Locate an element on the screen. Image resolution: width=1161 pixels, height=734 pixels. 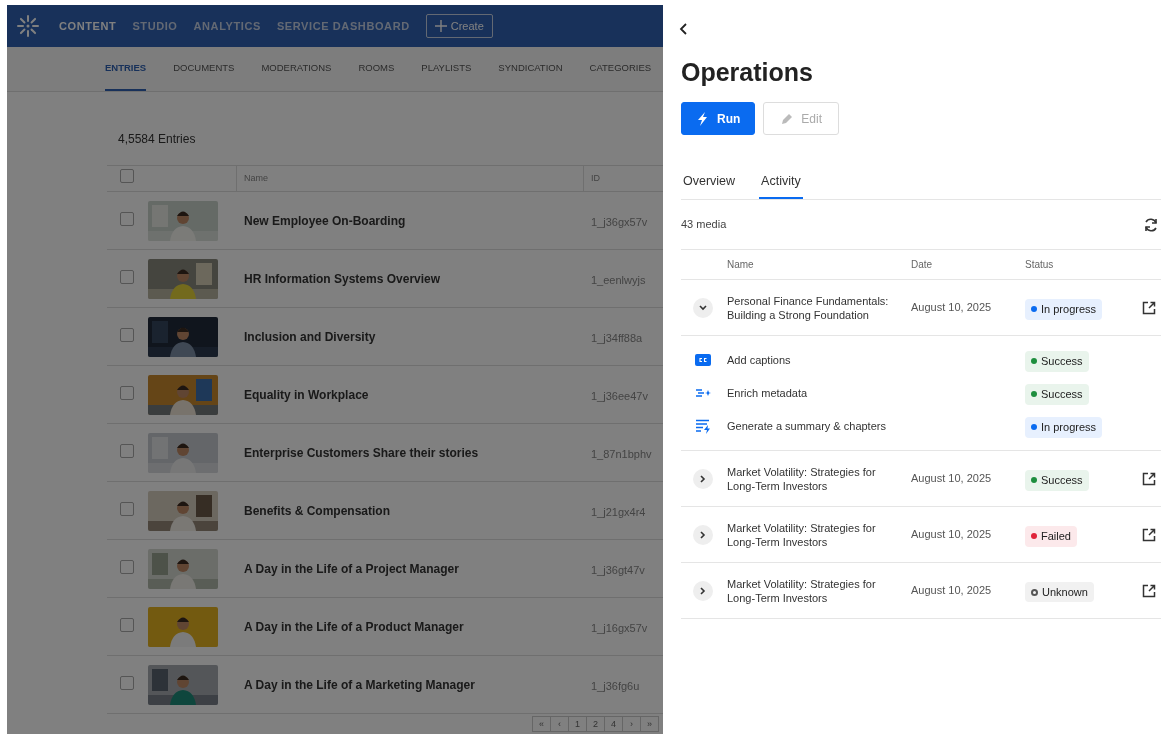
entry-title: A Day in the Life of a Project Manager is located at coordinates (351, 568).